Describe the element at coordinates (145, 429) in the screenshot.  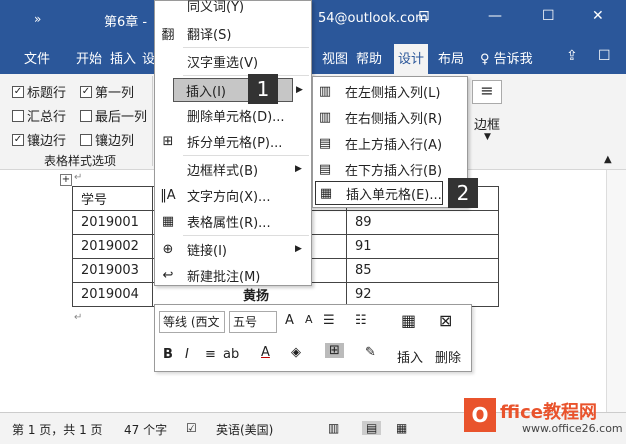
I see `word-count: 47 个字` at that location.